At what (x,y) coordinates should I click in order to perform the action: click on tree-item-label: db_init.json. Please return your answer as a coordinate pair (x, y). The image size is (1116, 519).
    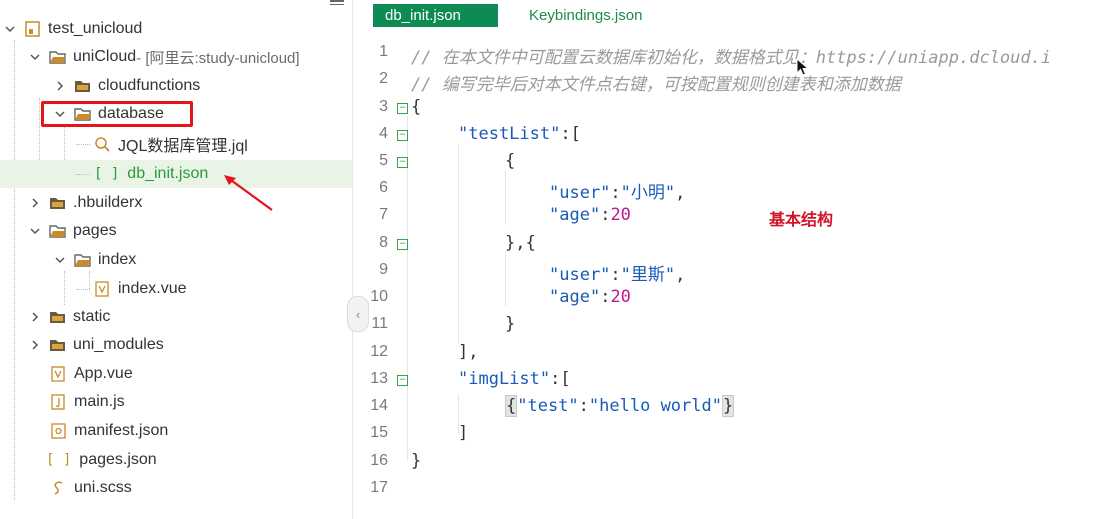
    Looking at the image, I should click on (168, 173).